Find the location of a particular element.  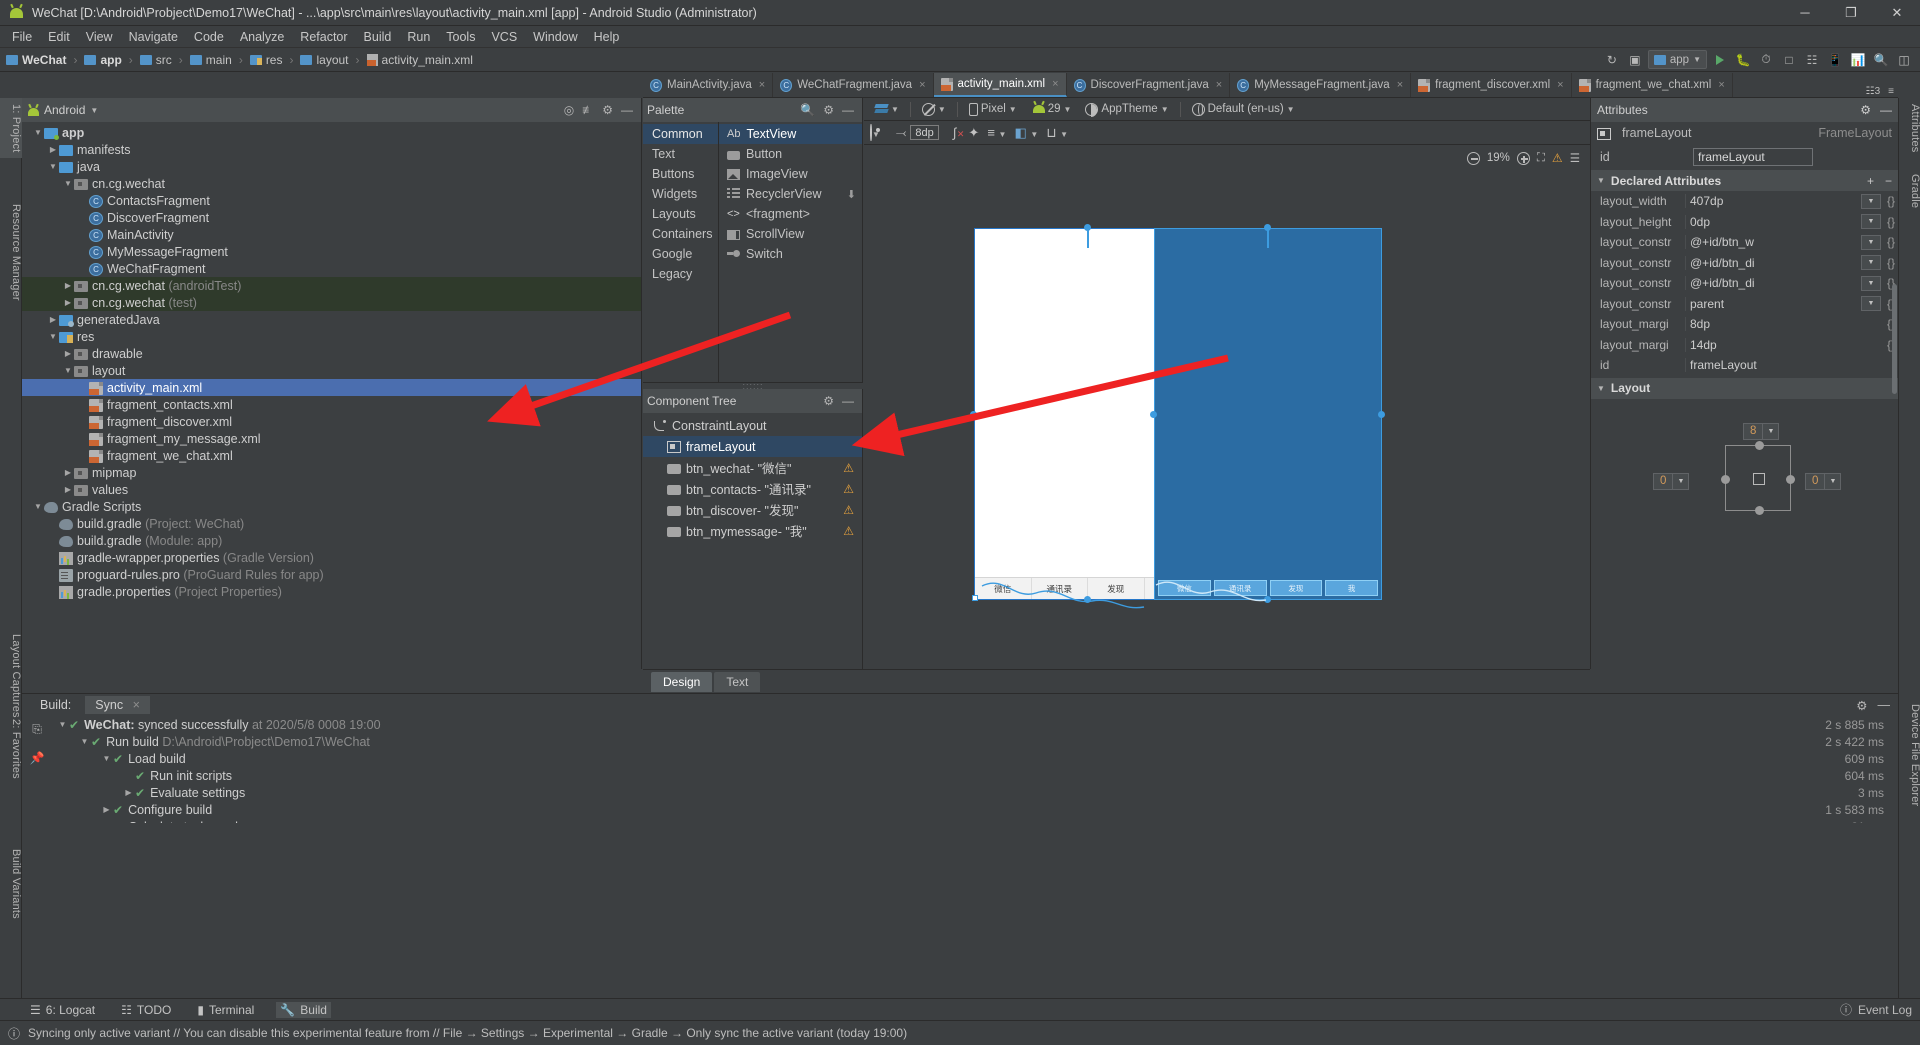

menu-refactor: Refactor is located at coordinates (323, 37).